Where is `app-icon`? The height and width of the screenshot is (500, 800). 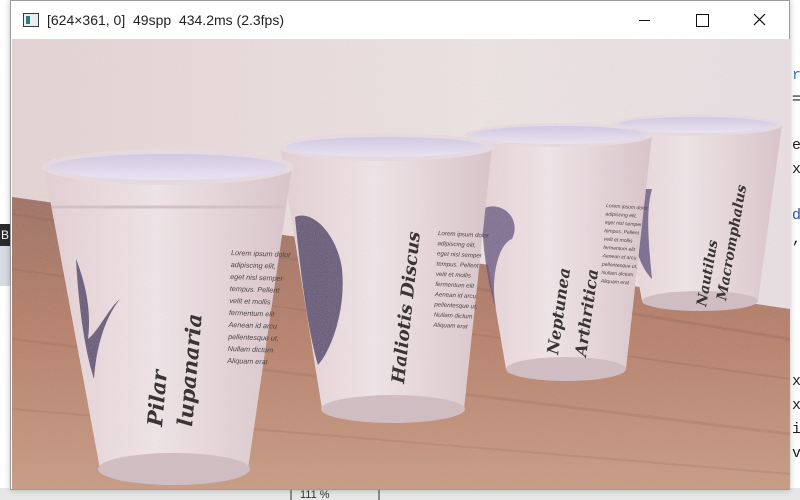 app-icon is located at coordinates (31, 20).